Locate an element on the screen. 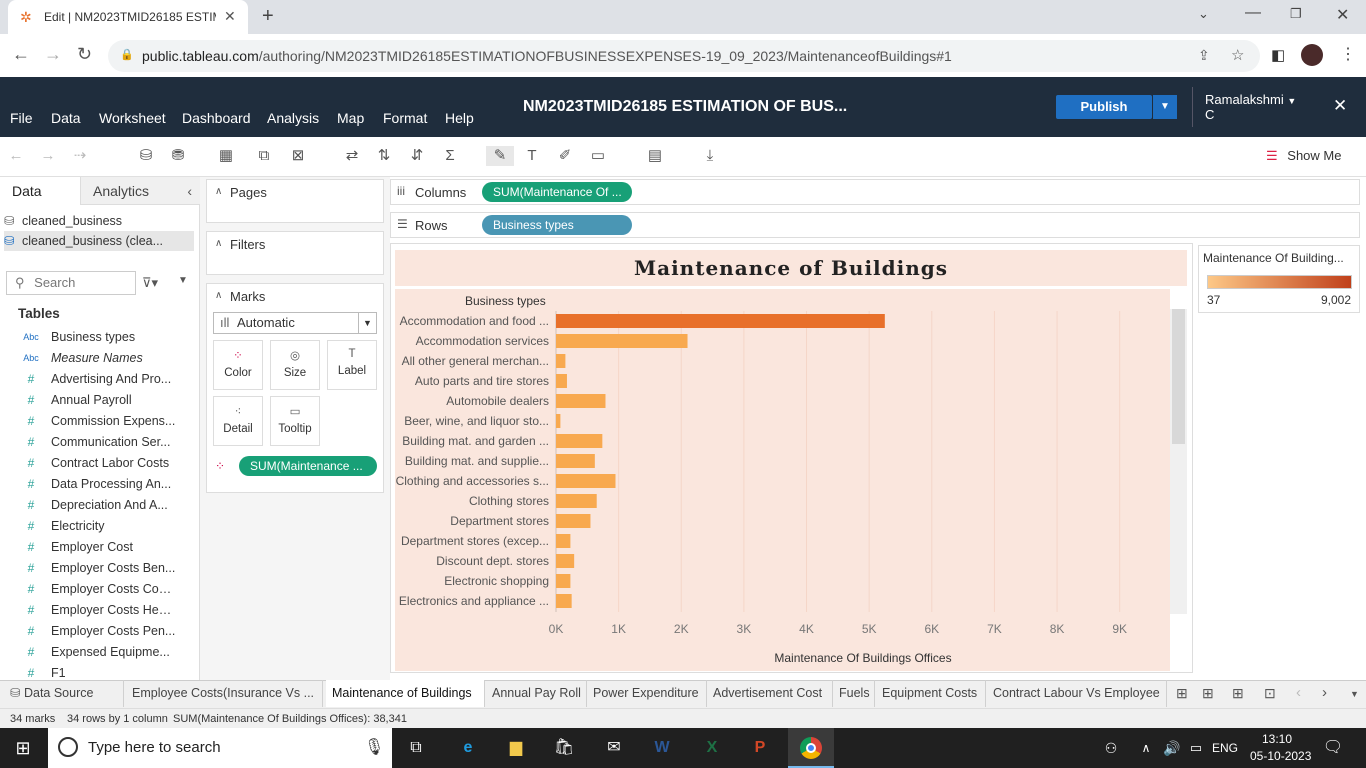 This screenshot has height=768, width=1366. clock-date: 05-10-2023 is located at coordinates (1280, 756).